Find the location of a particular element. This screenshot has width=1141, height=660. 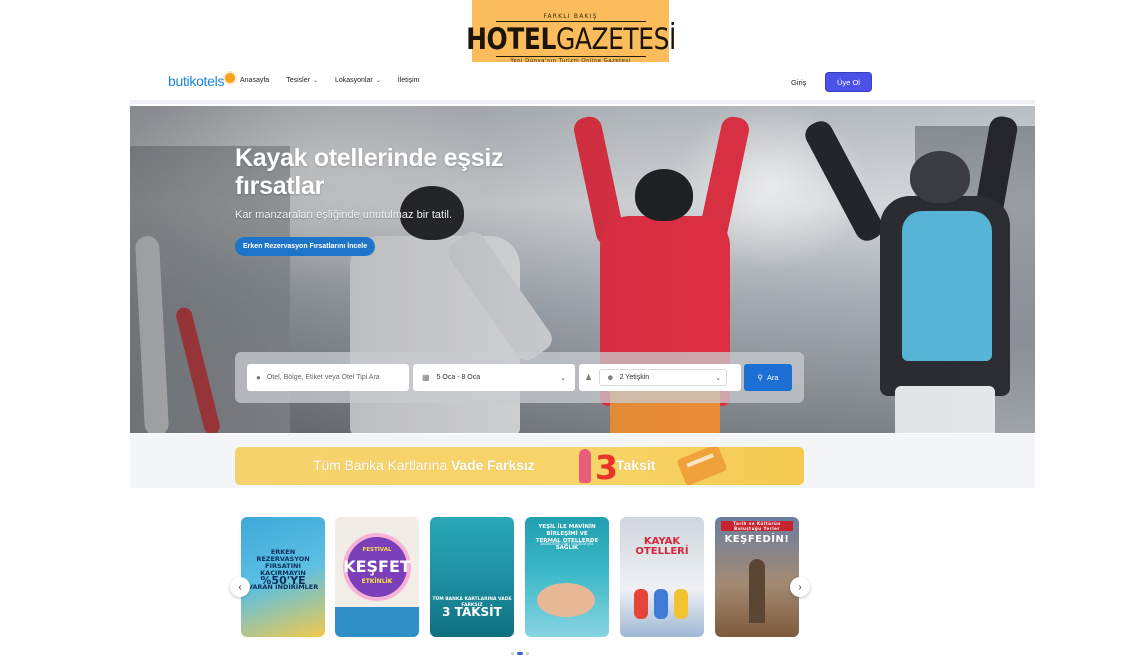

calendar-icon: ▦ is located at coordinates (426, 377).